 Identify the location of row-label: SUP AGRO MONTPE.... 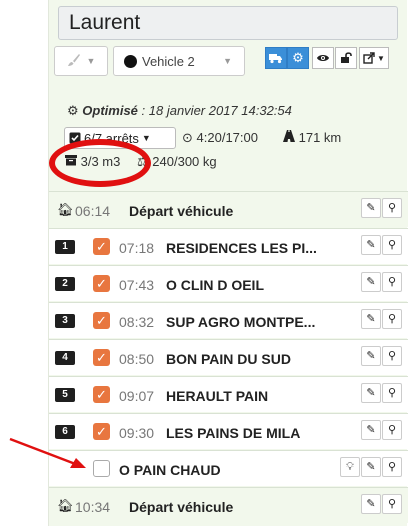
(241, 322).